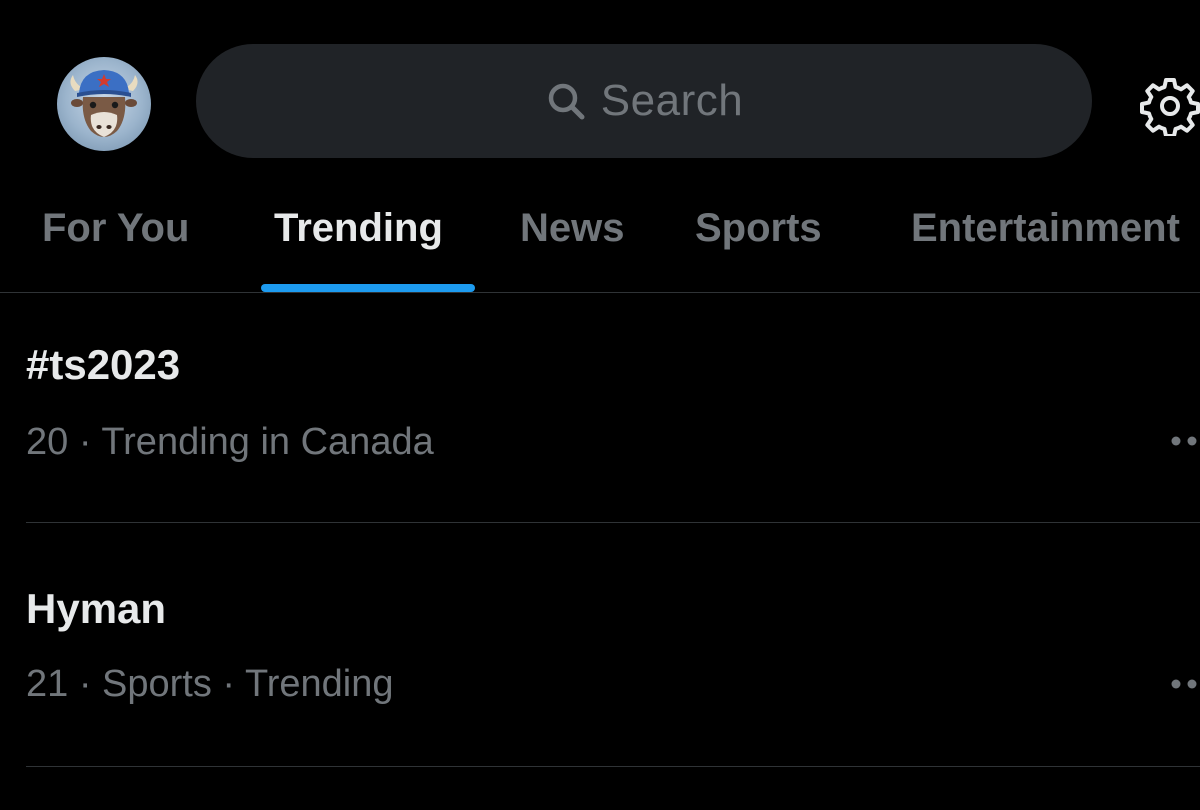 This screenshot has height=810, width=1200. I want to click on search-input: Search, so click(644, 101).